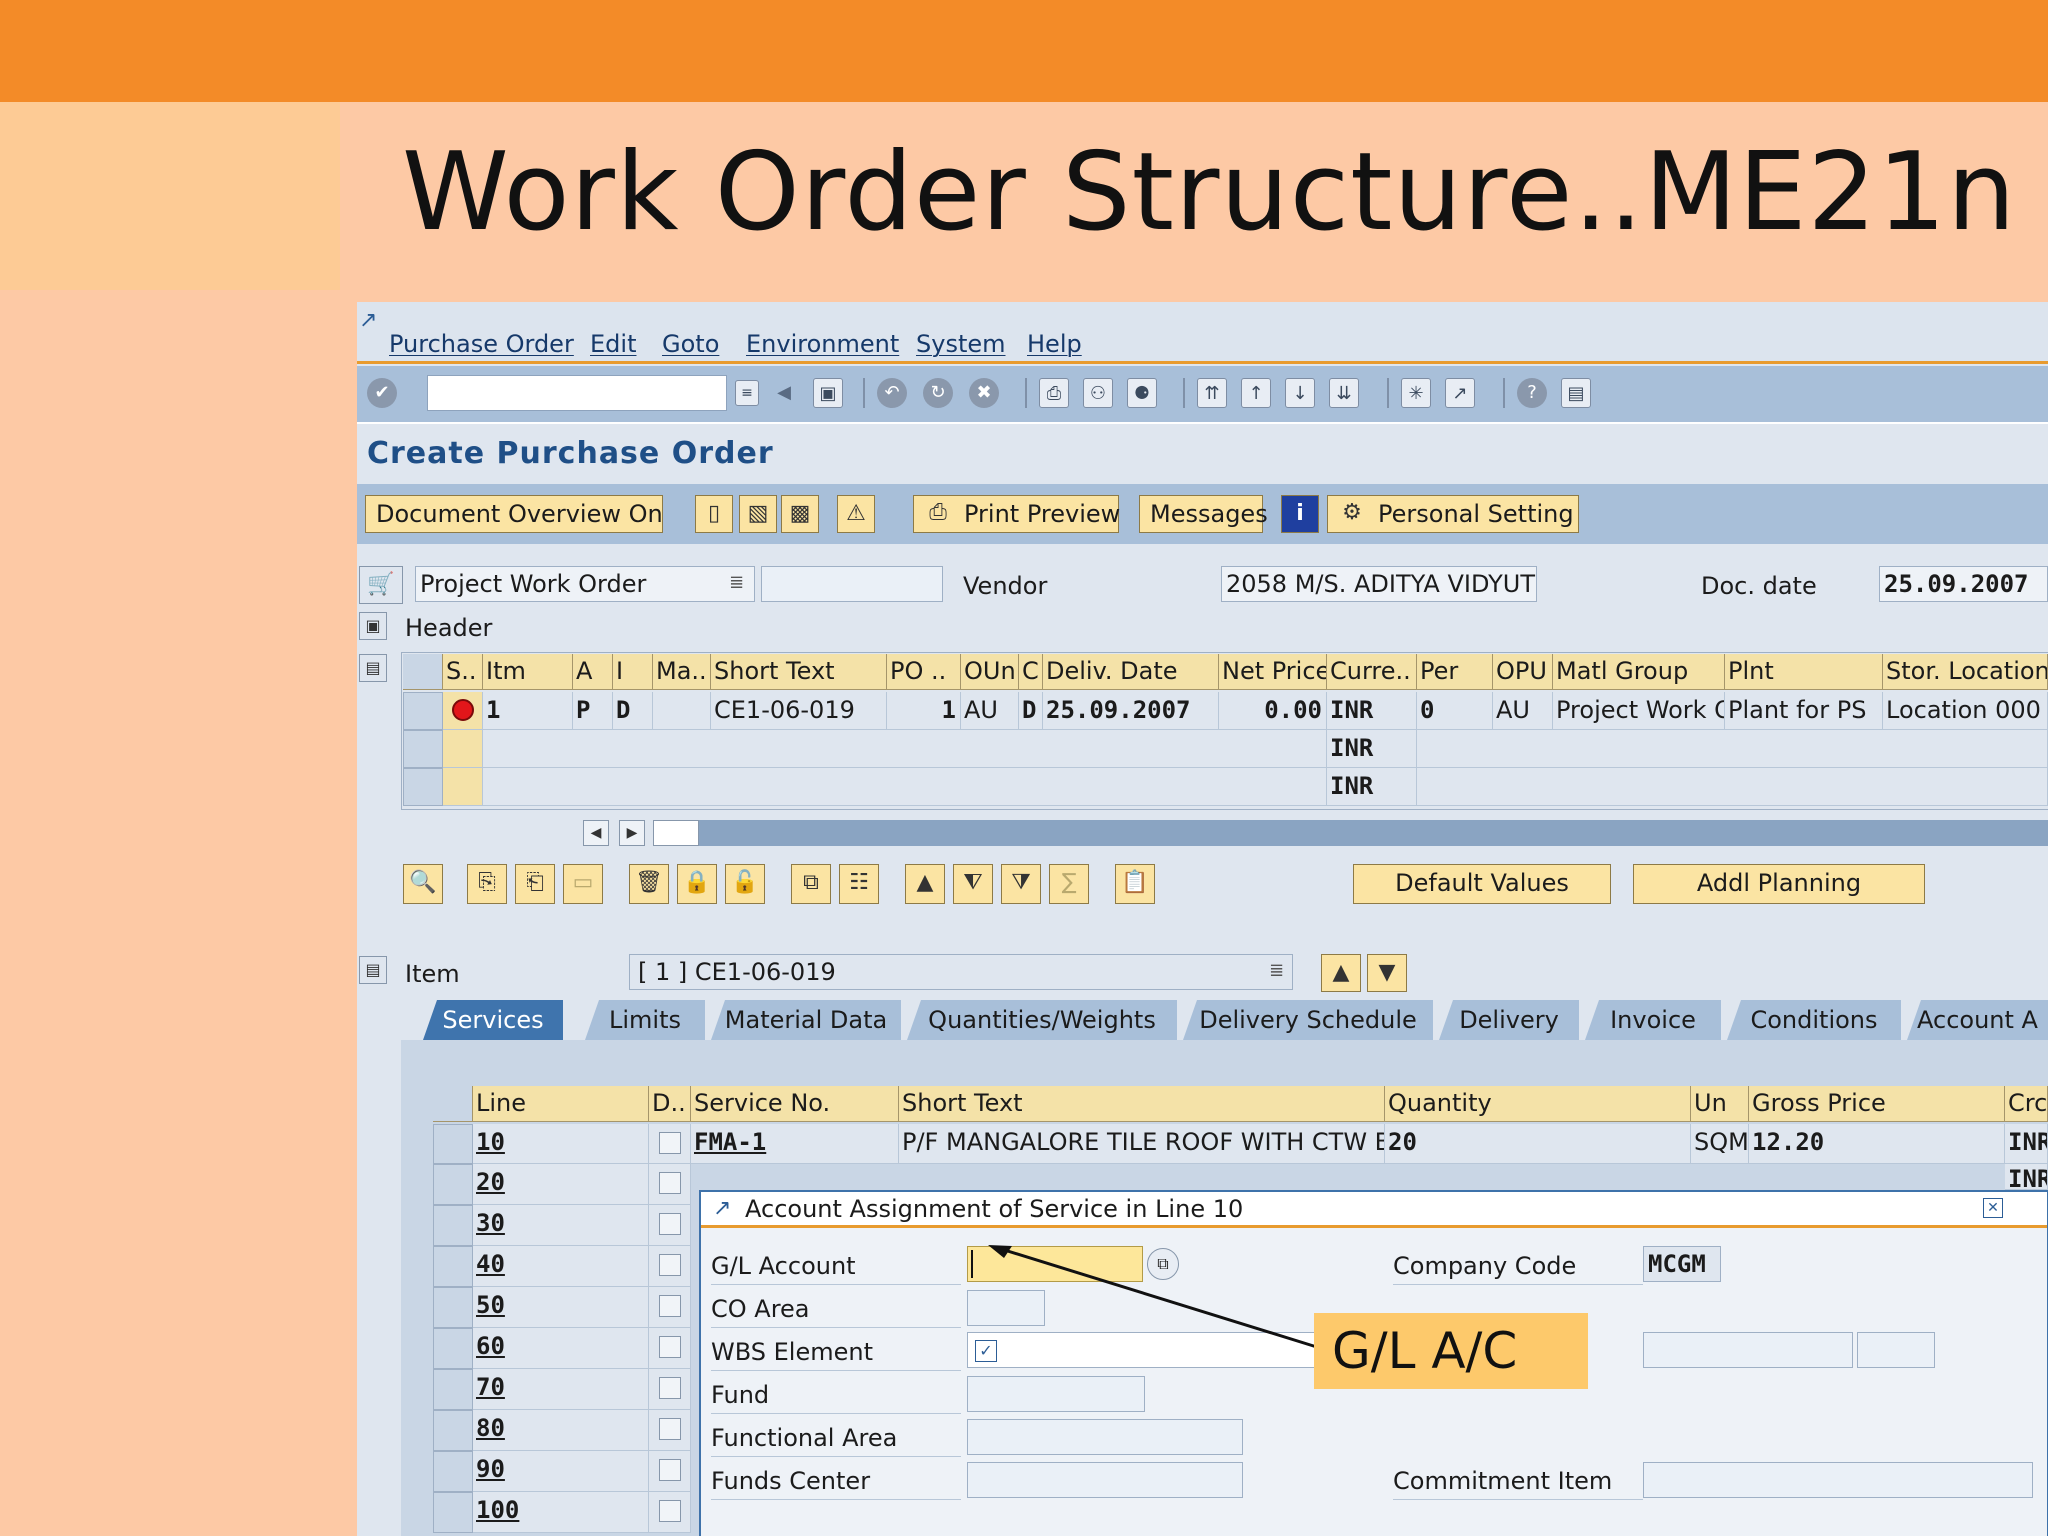 This screenshot has height=1536, width=2048. I want to click on gl-ac-callout: G/L A/C, so click(1451, 1351).